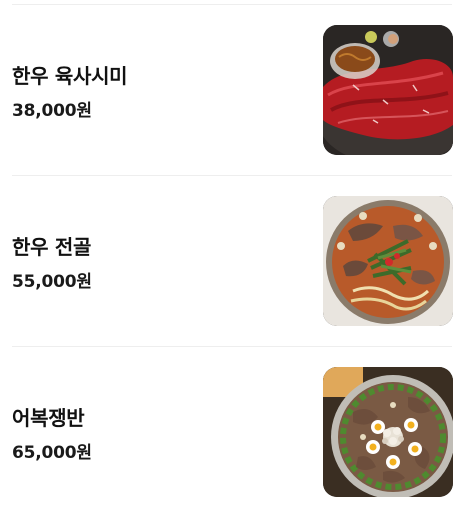 This screenshot has height=508, width=461. Describe the element at coordinates (48, 418) in the screenshot. I see `menu-item-name: 어복쟁반` at that location.